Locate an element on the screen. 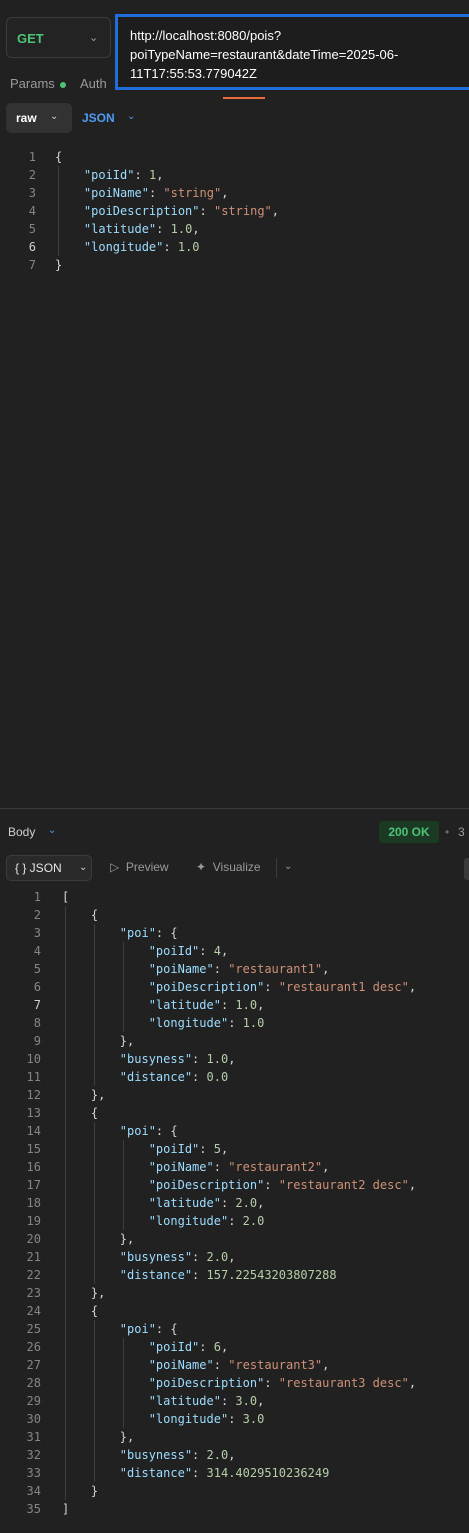  code-text: "poiId": 6, is located at coordinates (188, 1347).